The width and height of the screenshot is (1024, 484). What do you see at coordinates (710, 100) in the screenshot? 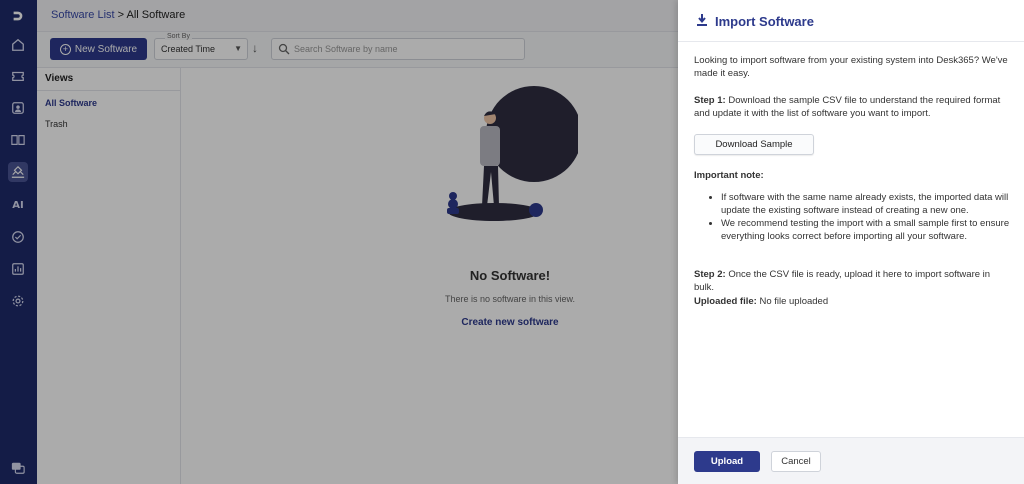
I see `step-1-label: Step 1:` at bounding box center [710, 100].